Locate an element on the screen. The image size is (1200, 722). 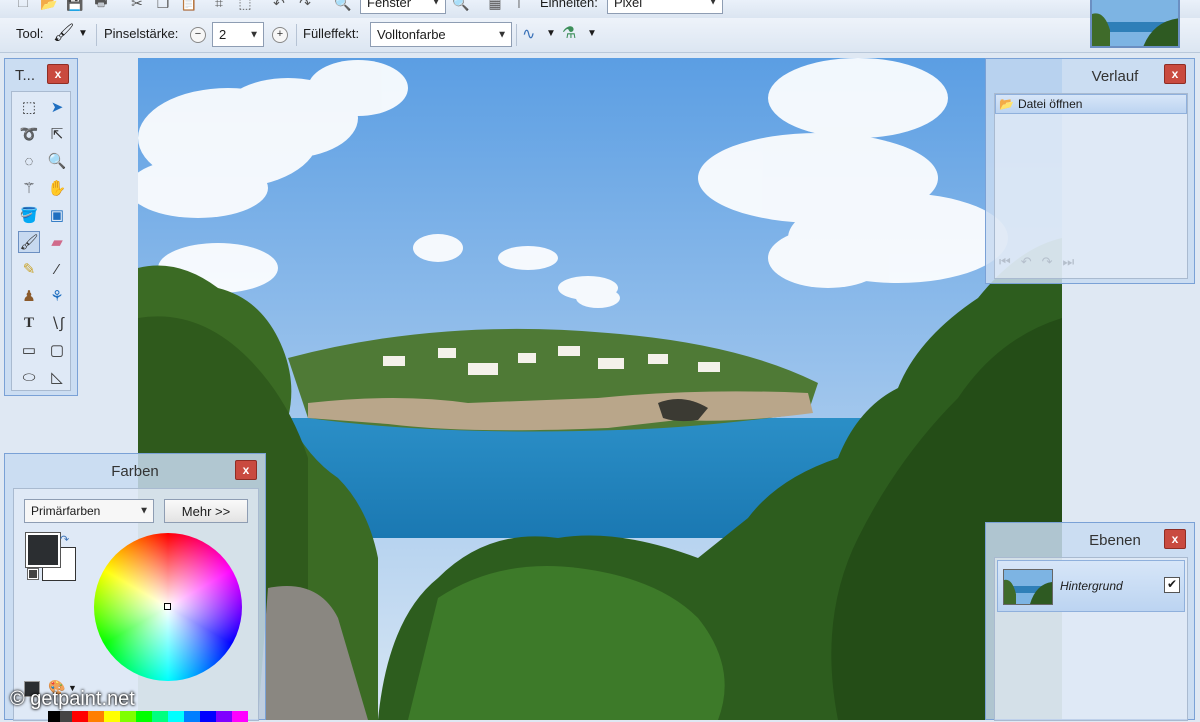
list-item: 📂 Datei öffnen is located at coordinates (1091, 104).